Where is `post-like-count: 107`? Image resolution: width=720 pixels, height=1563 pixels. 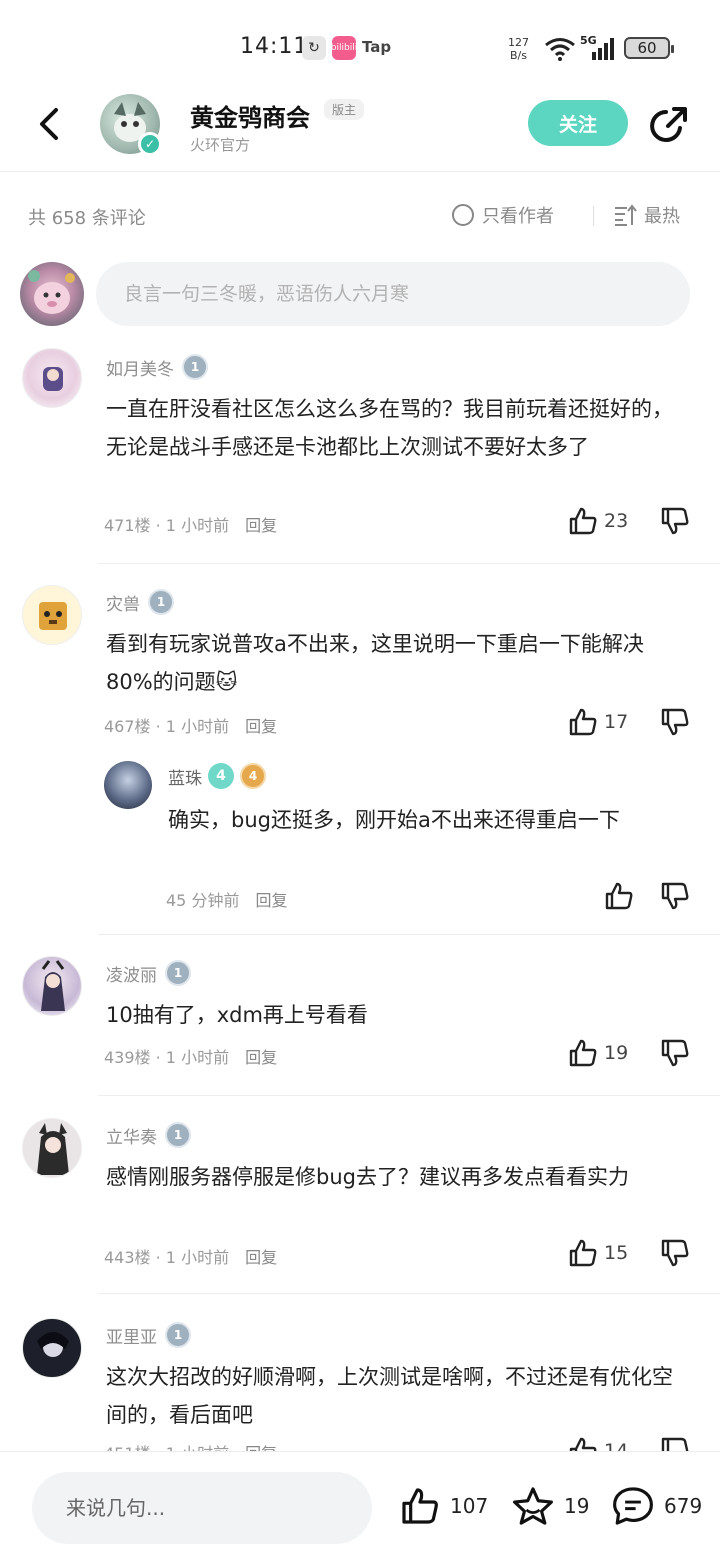
post-like-count: 107 is located at coordinates (469, 1506).